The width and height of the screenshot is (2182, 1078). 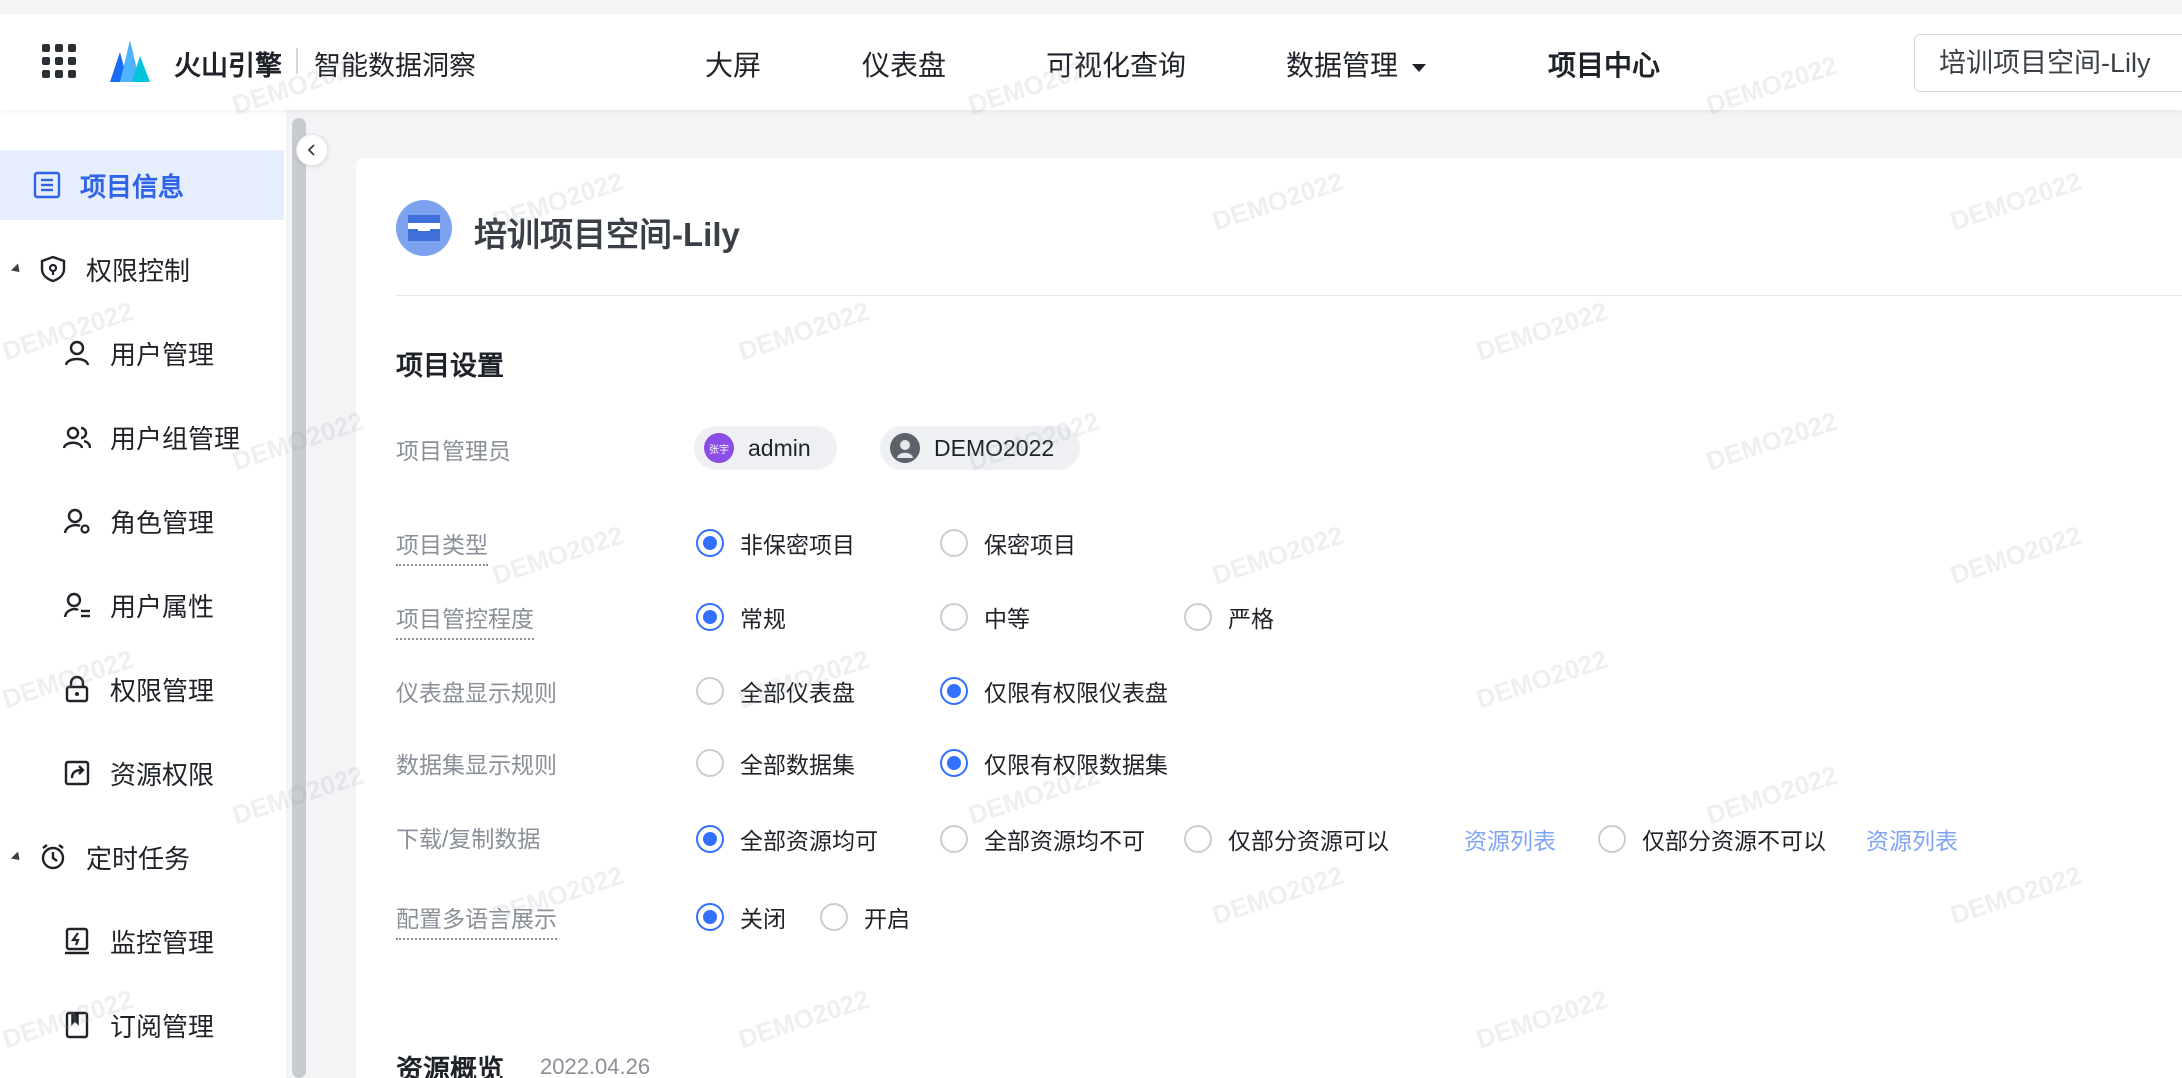 What do you see at coordinates (797, 693) in the screenshot?
I see `radio-label: 全部仪表盘` at bounding box center [797, 693].